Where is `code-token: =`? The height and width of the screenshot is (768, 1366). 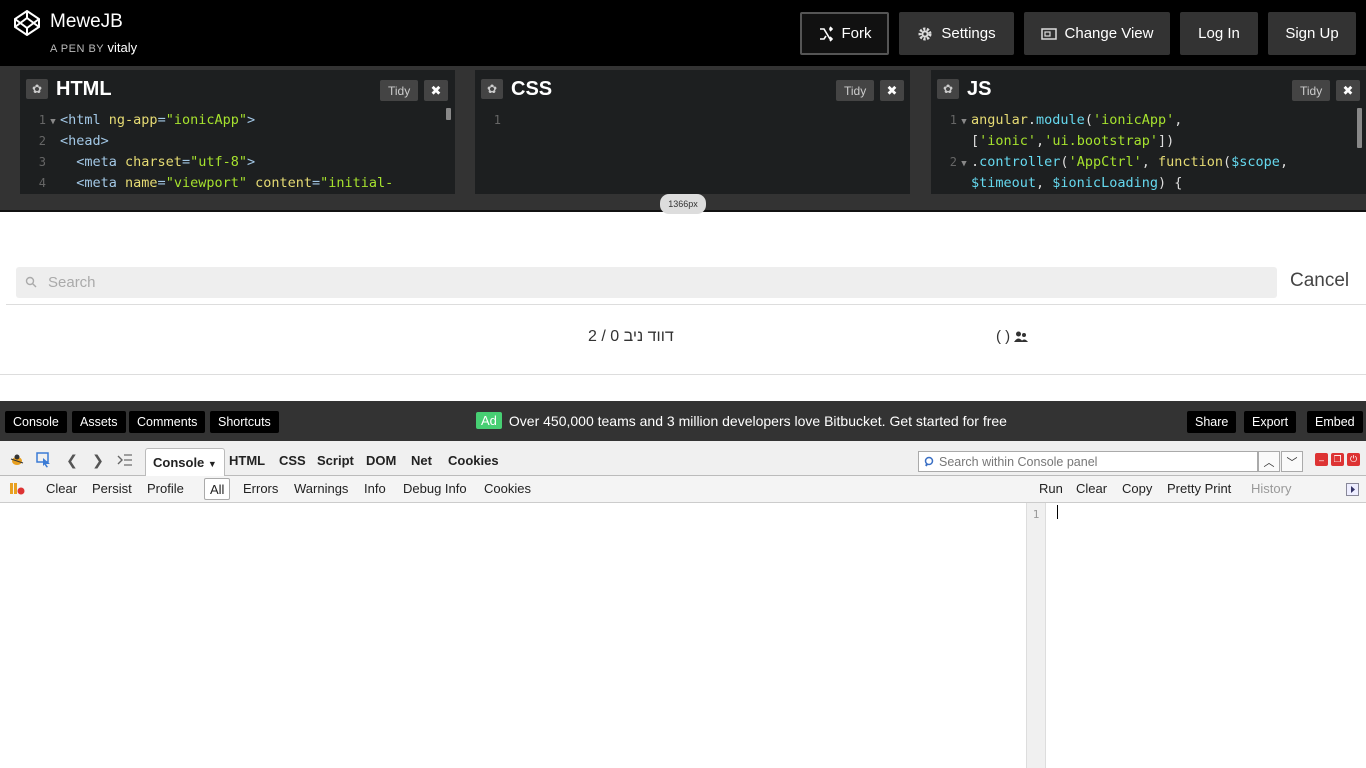
code-token: = is located at coordinates (161, 183).